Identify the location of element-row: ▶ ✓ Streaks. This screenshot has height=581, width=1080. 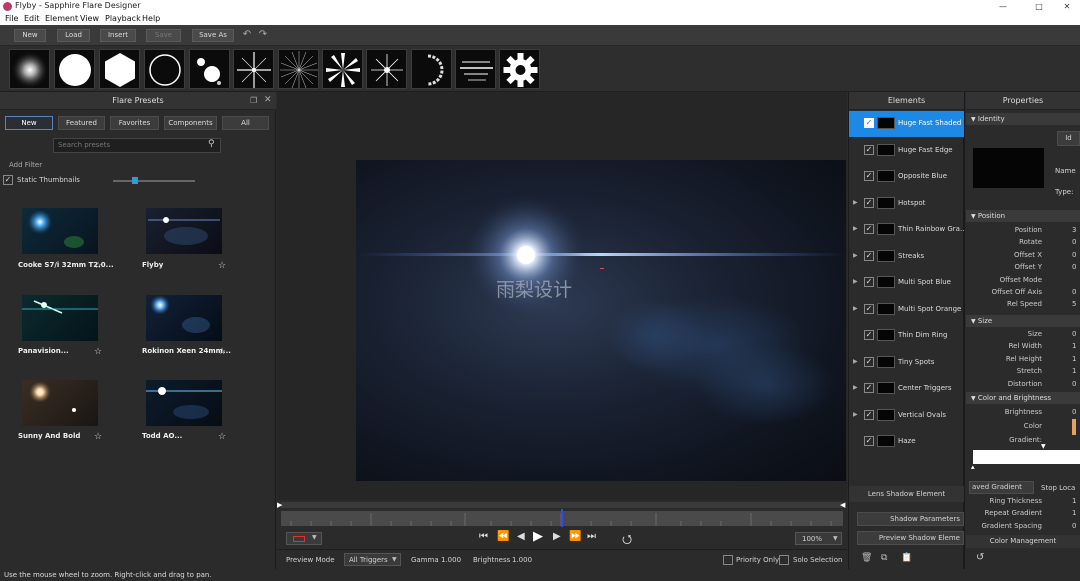
(906, 257).